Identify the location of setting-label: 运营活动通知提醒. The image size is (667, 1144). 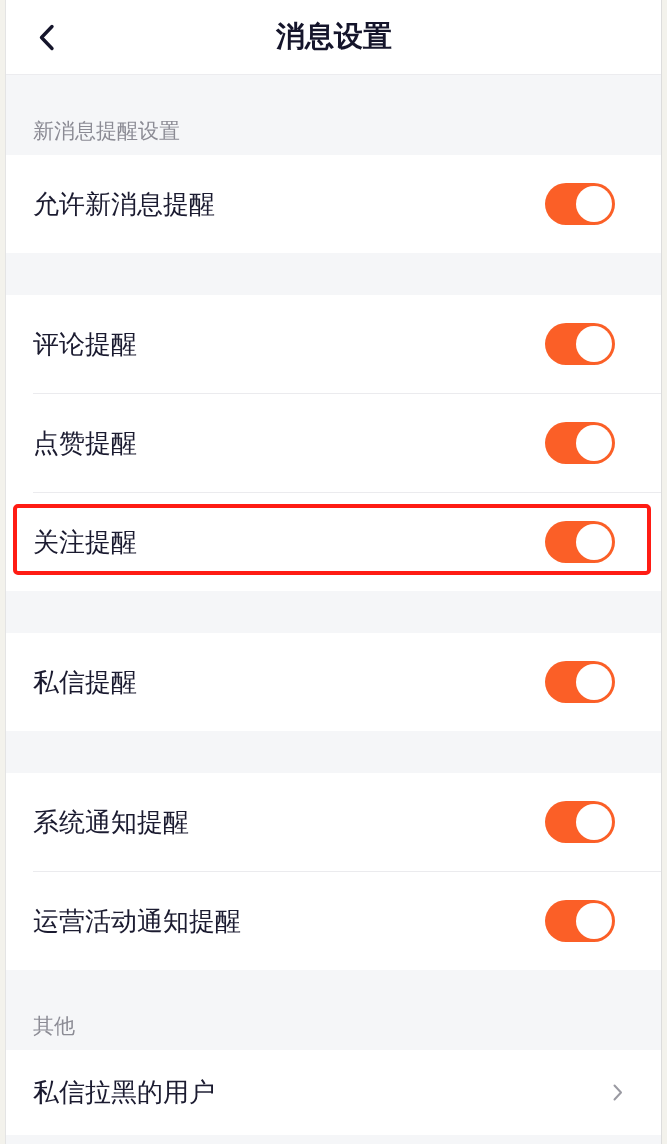
(137, 921).